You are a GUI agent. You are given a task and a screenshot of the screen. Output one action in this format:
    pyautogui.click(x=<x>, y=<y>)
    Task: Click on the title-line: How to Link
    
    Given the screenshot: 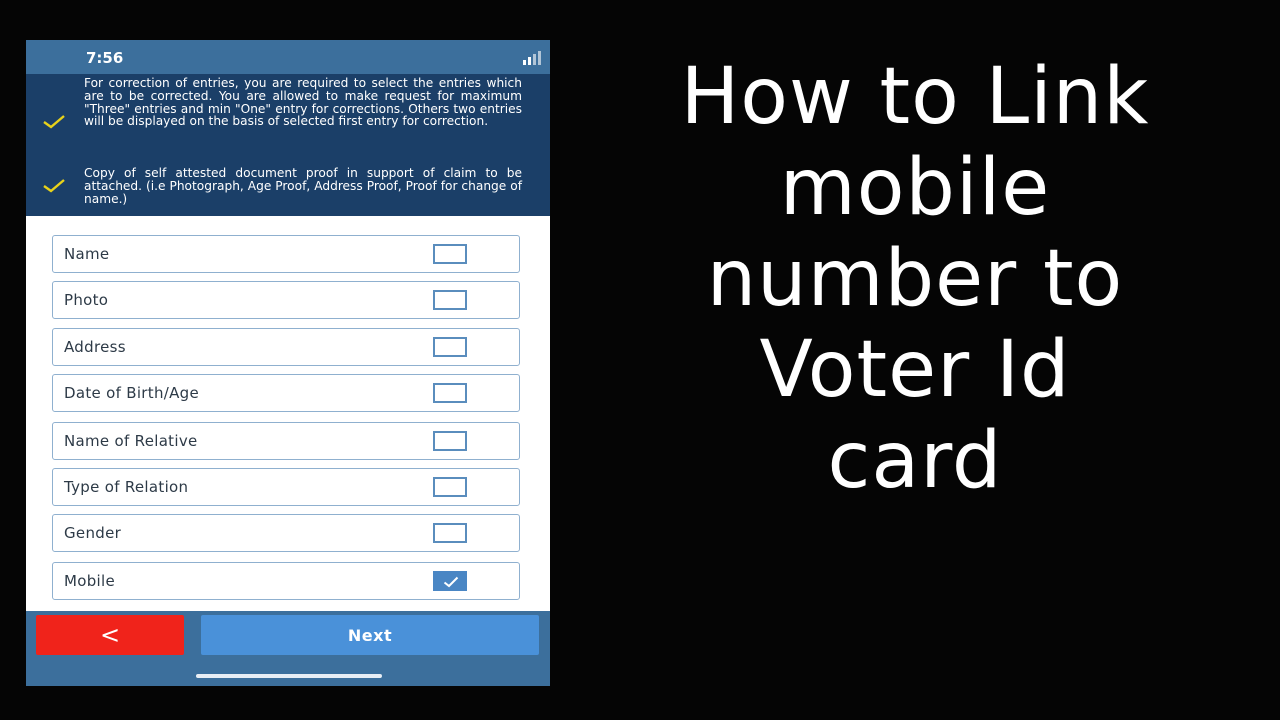 What is the action you would take?
    pyautogui.click(x=915, y=97)
    